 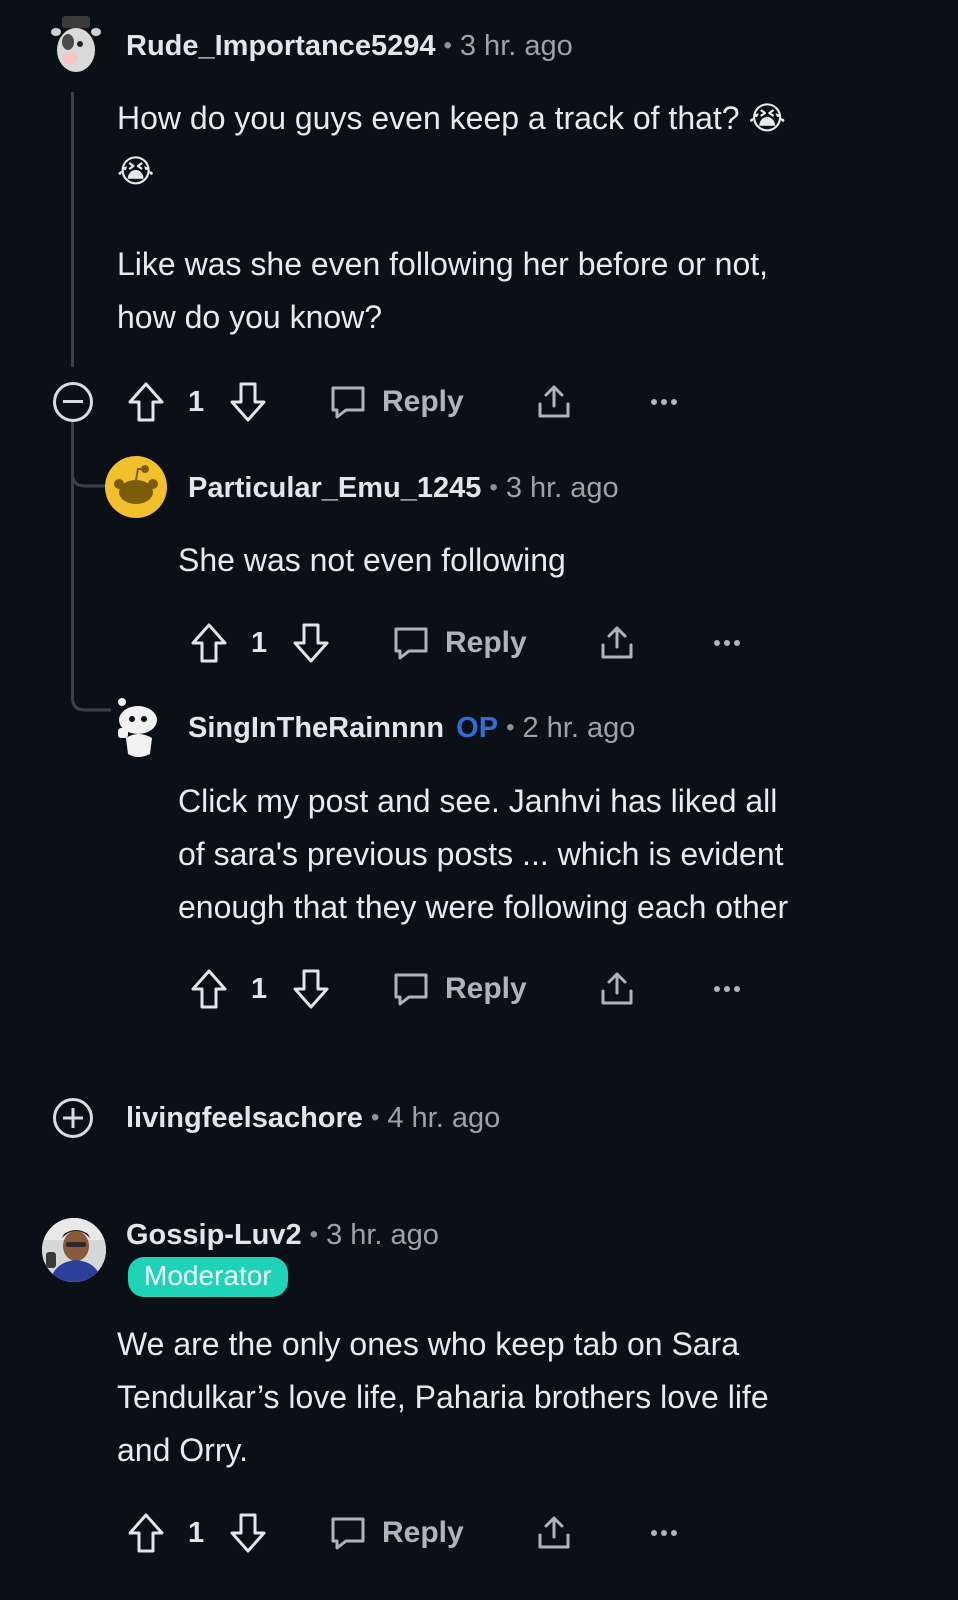 What do you see at coordinates (182, 1450) in the screenshot?
I see `body-line: and Orry.` at bounding box center [182, 1450].